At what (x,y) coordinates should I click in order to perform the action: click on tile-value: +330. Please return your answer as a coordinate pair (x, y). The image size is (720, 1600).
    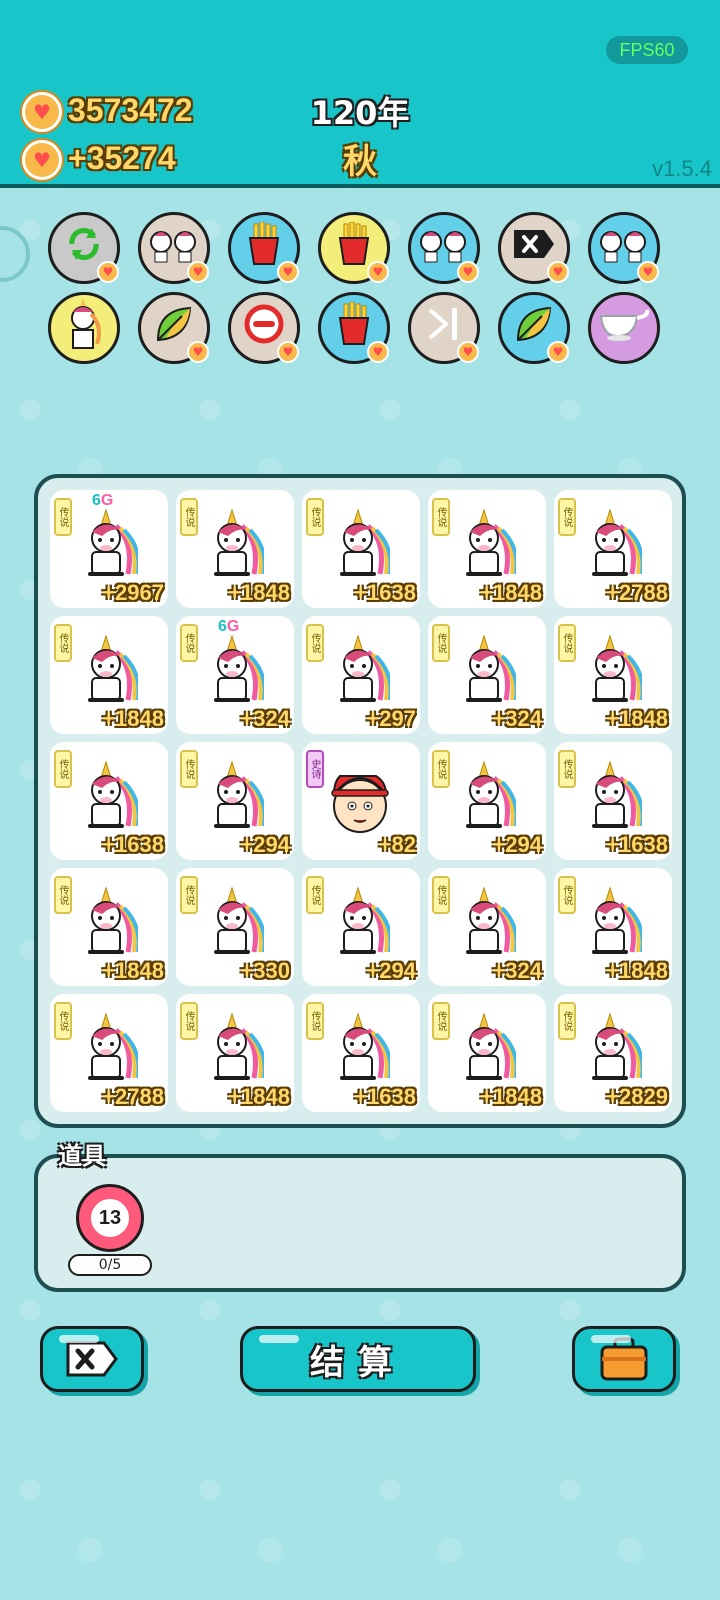
    Looking at the image, I should click on (265, 970).